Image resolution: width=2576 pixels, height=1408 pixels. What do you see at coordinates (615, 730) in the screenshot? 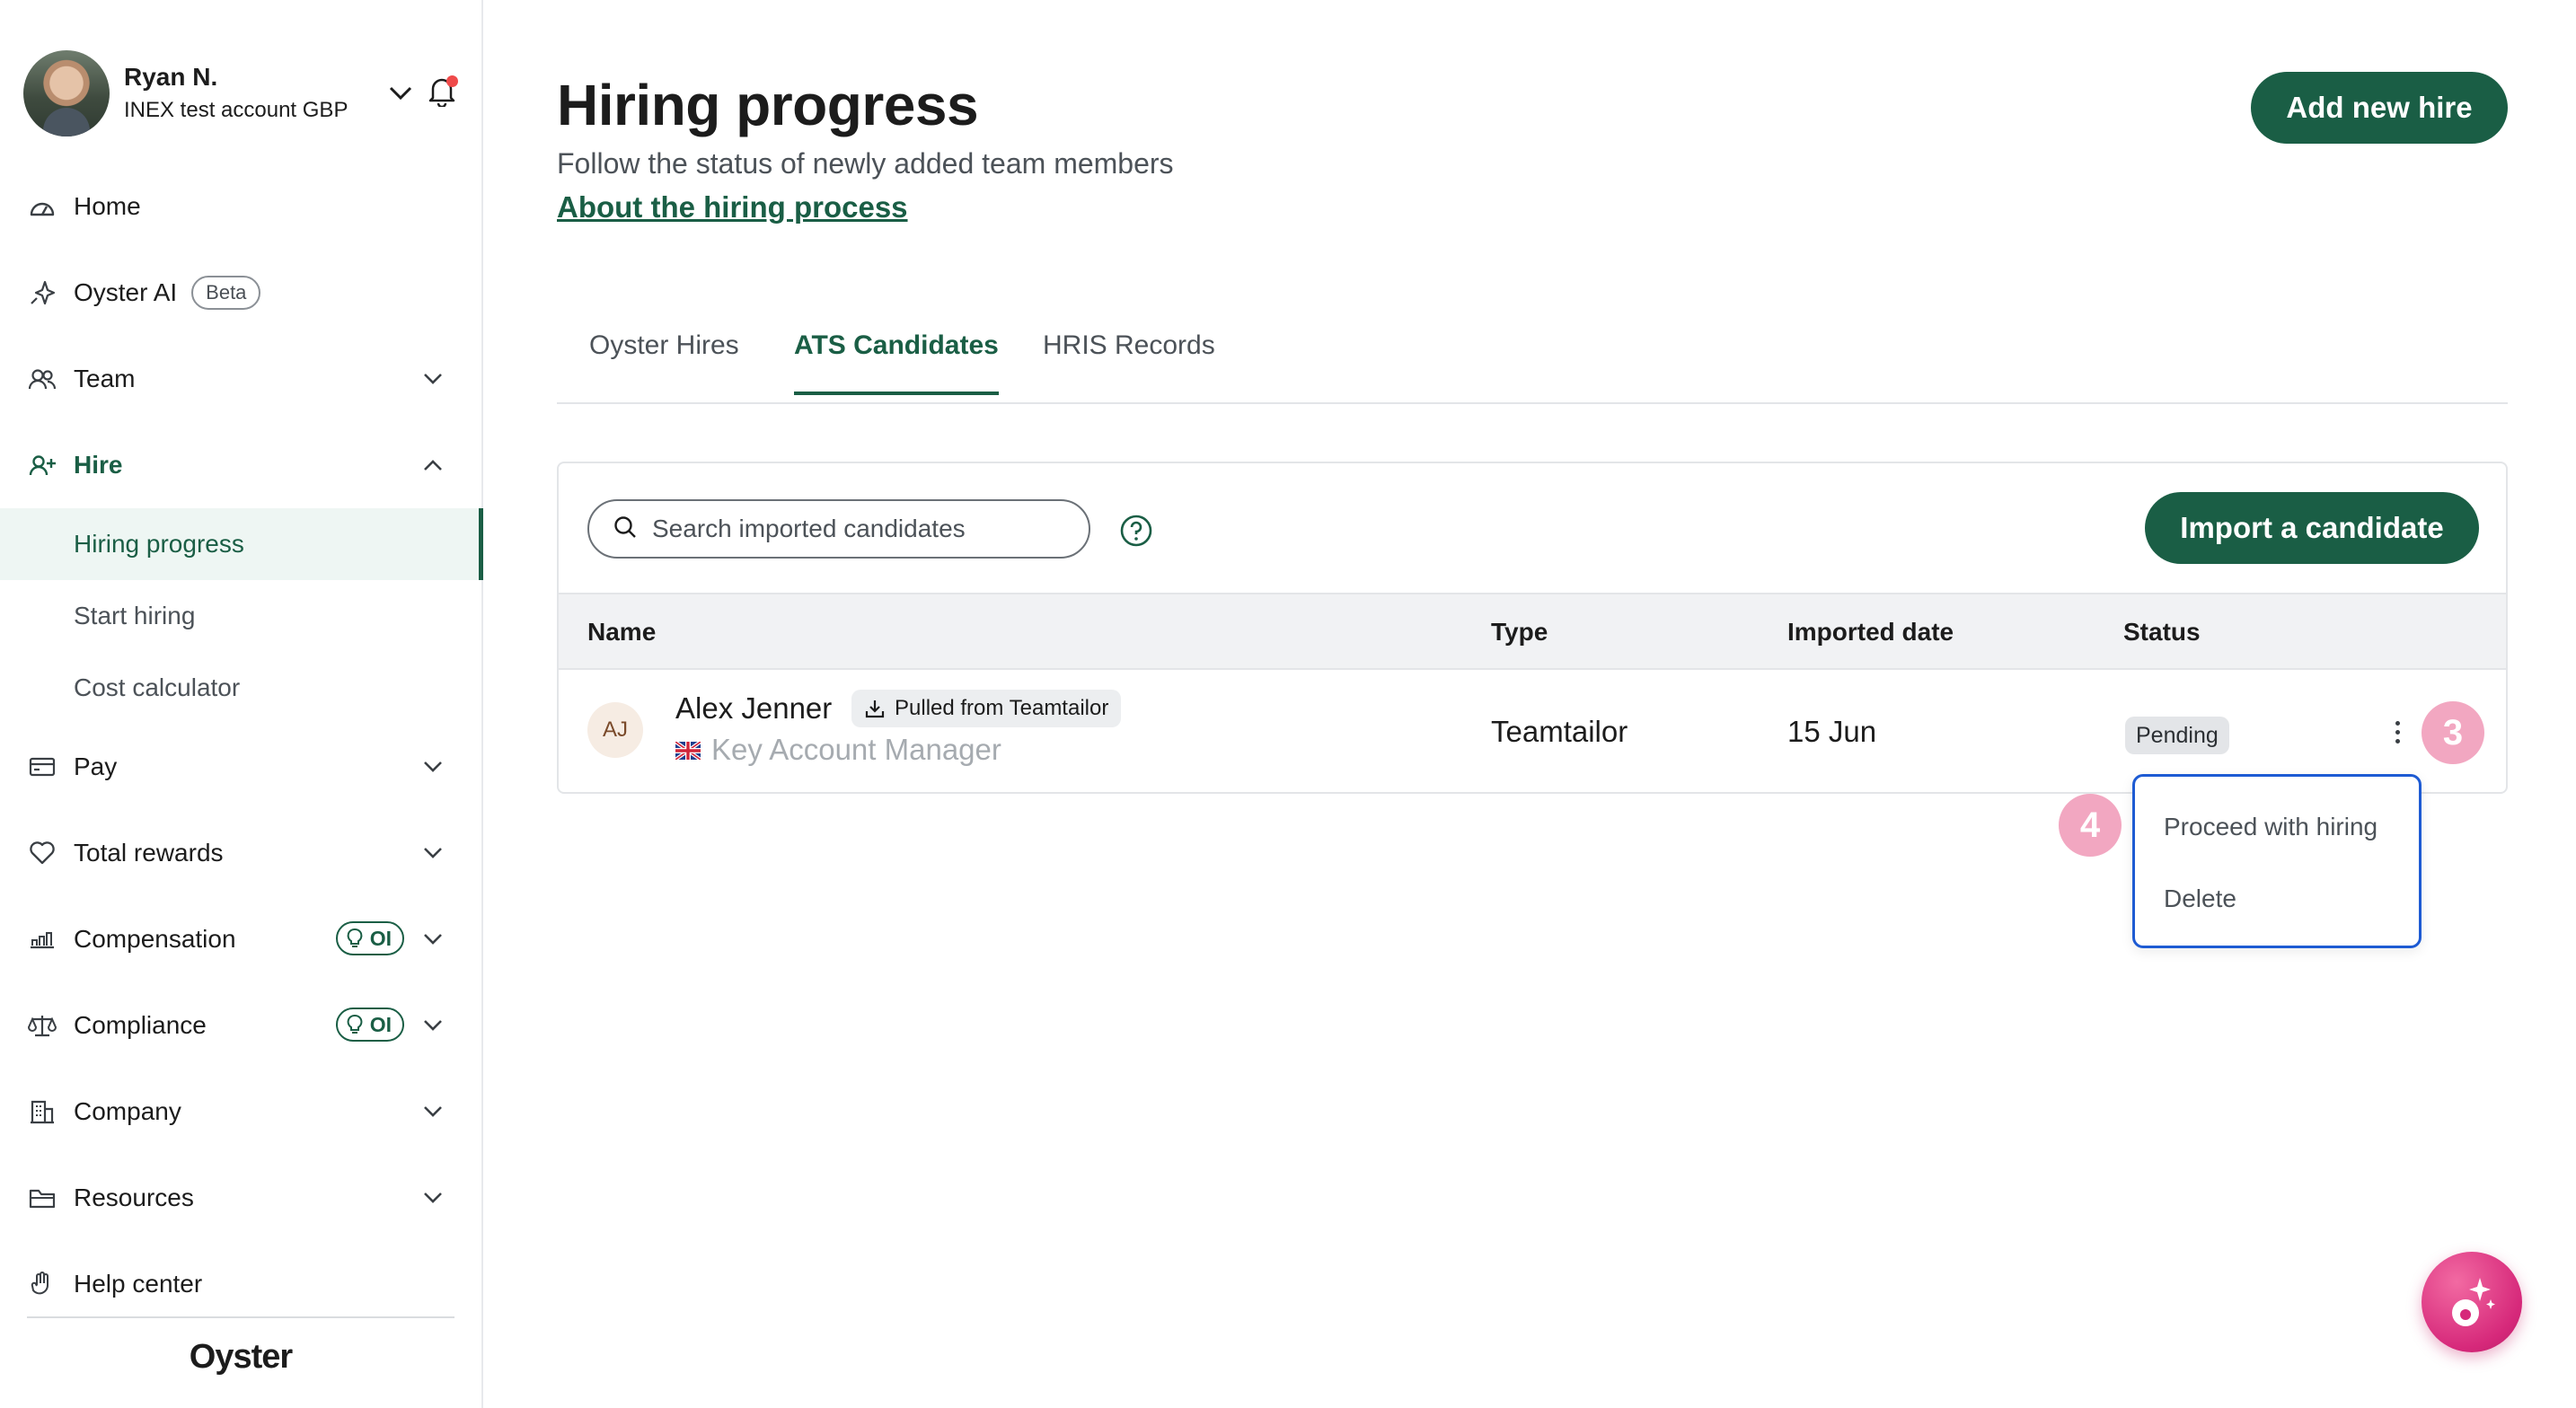
I see `candidate-avatar: AJ` at bounding box center [615, 730].